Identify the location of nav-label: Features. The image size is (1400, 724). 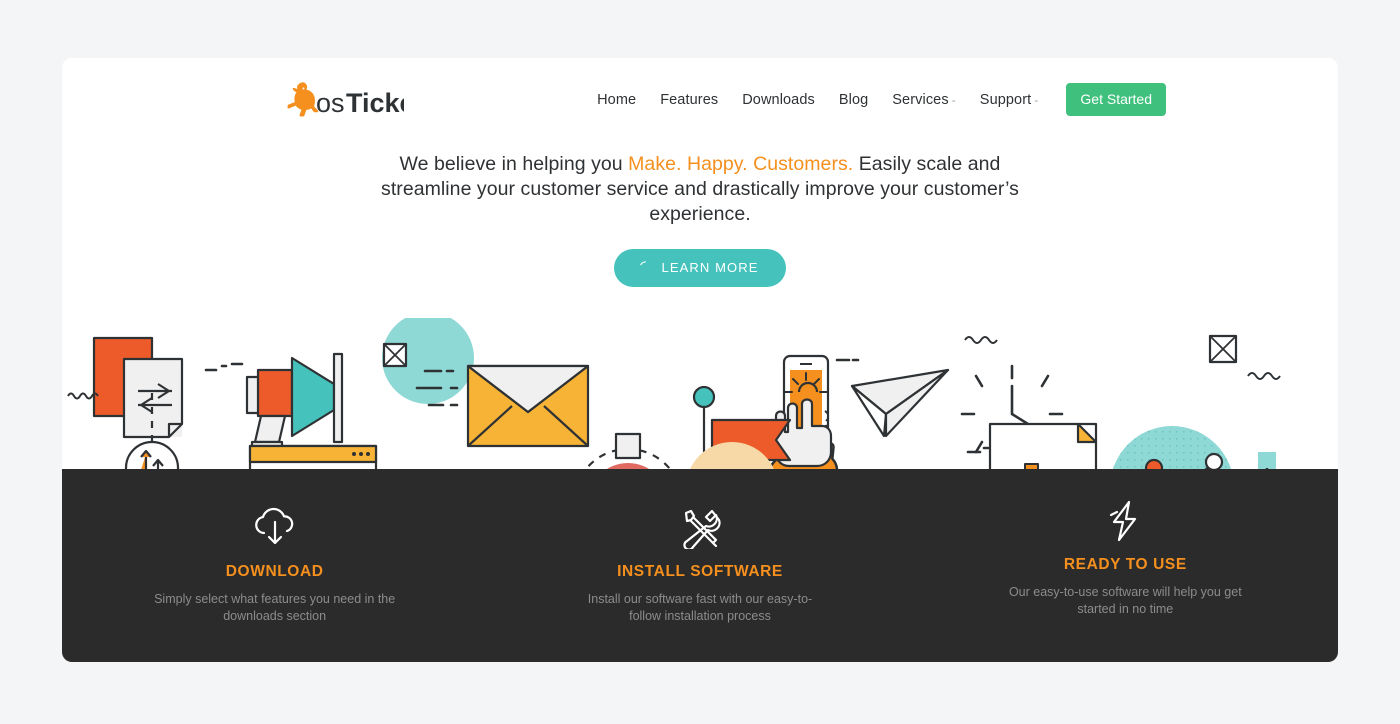
(689, 99).